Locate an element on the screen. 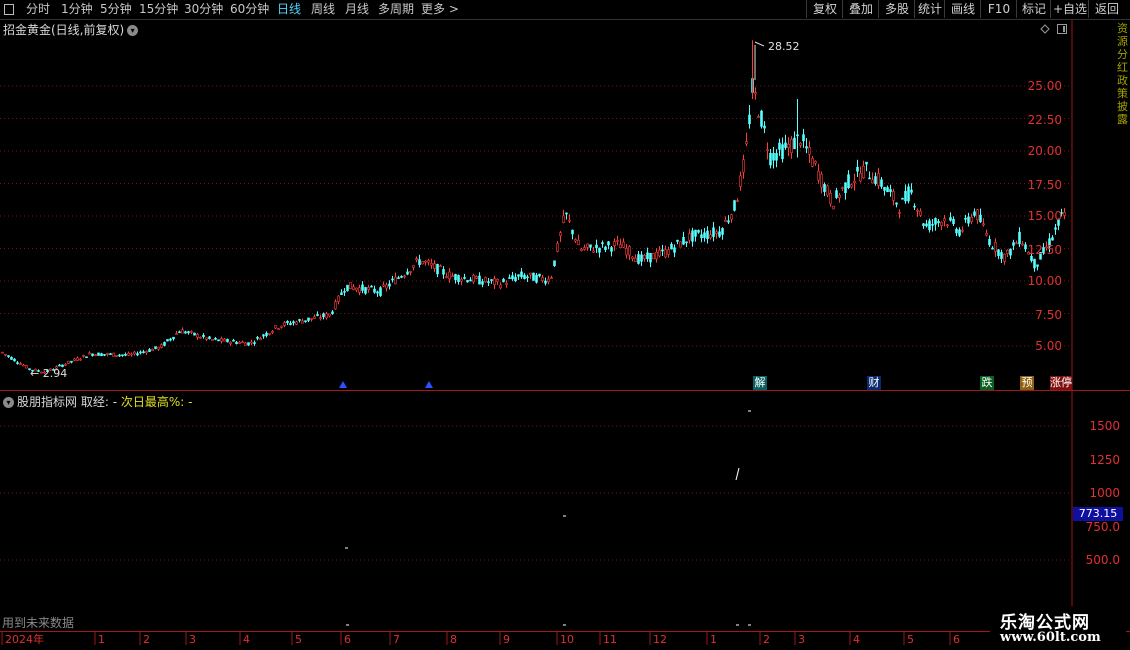 This screenshot has height=650, width=1130. price-tick: 7.50 is located at coordinates (1048, 315).